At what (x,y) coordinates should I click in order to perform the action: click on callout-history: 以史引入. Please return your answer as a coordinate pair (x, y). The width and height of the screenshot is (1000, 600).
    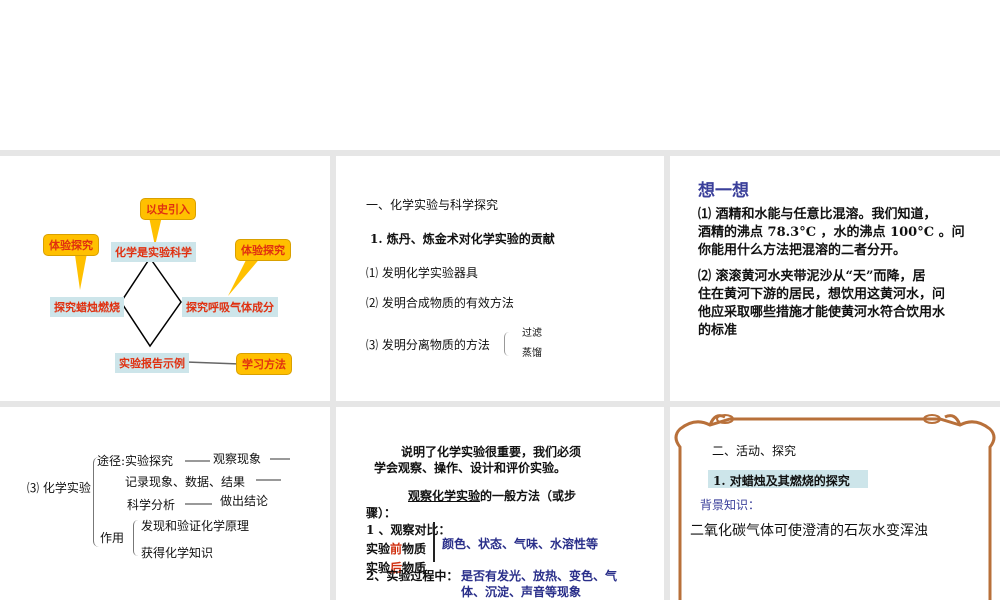
    Looking at the image, I should click on (168, 209).